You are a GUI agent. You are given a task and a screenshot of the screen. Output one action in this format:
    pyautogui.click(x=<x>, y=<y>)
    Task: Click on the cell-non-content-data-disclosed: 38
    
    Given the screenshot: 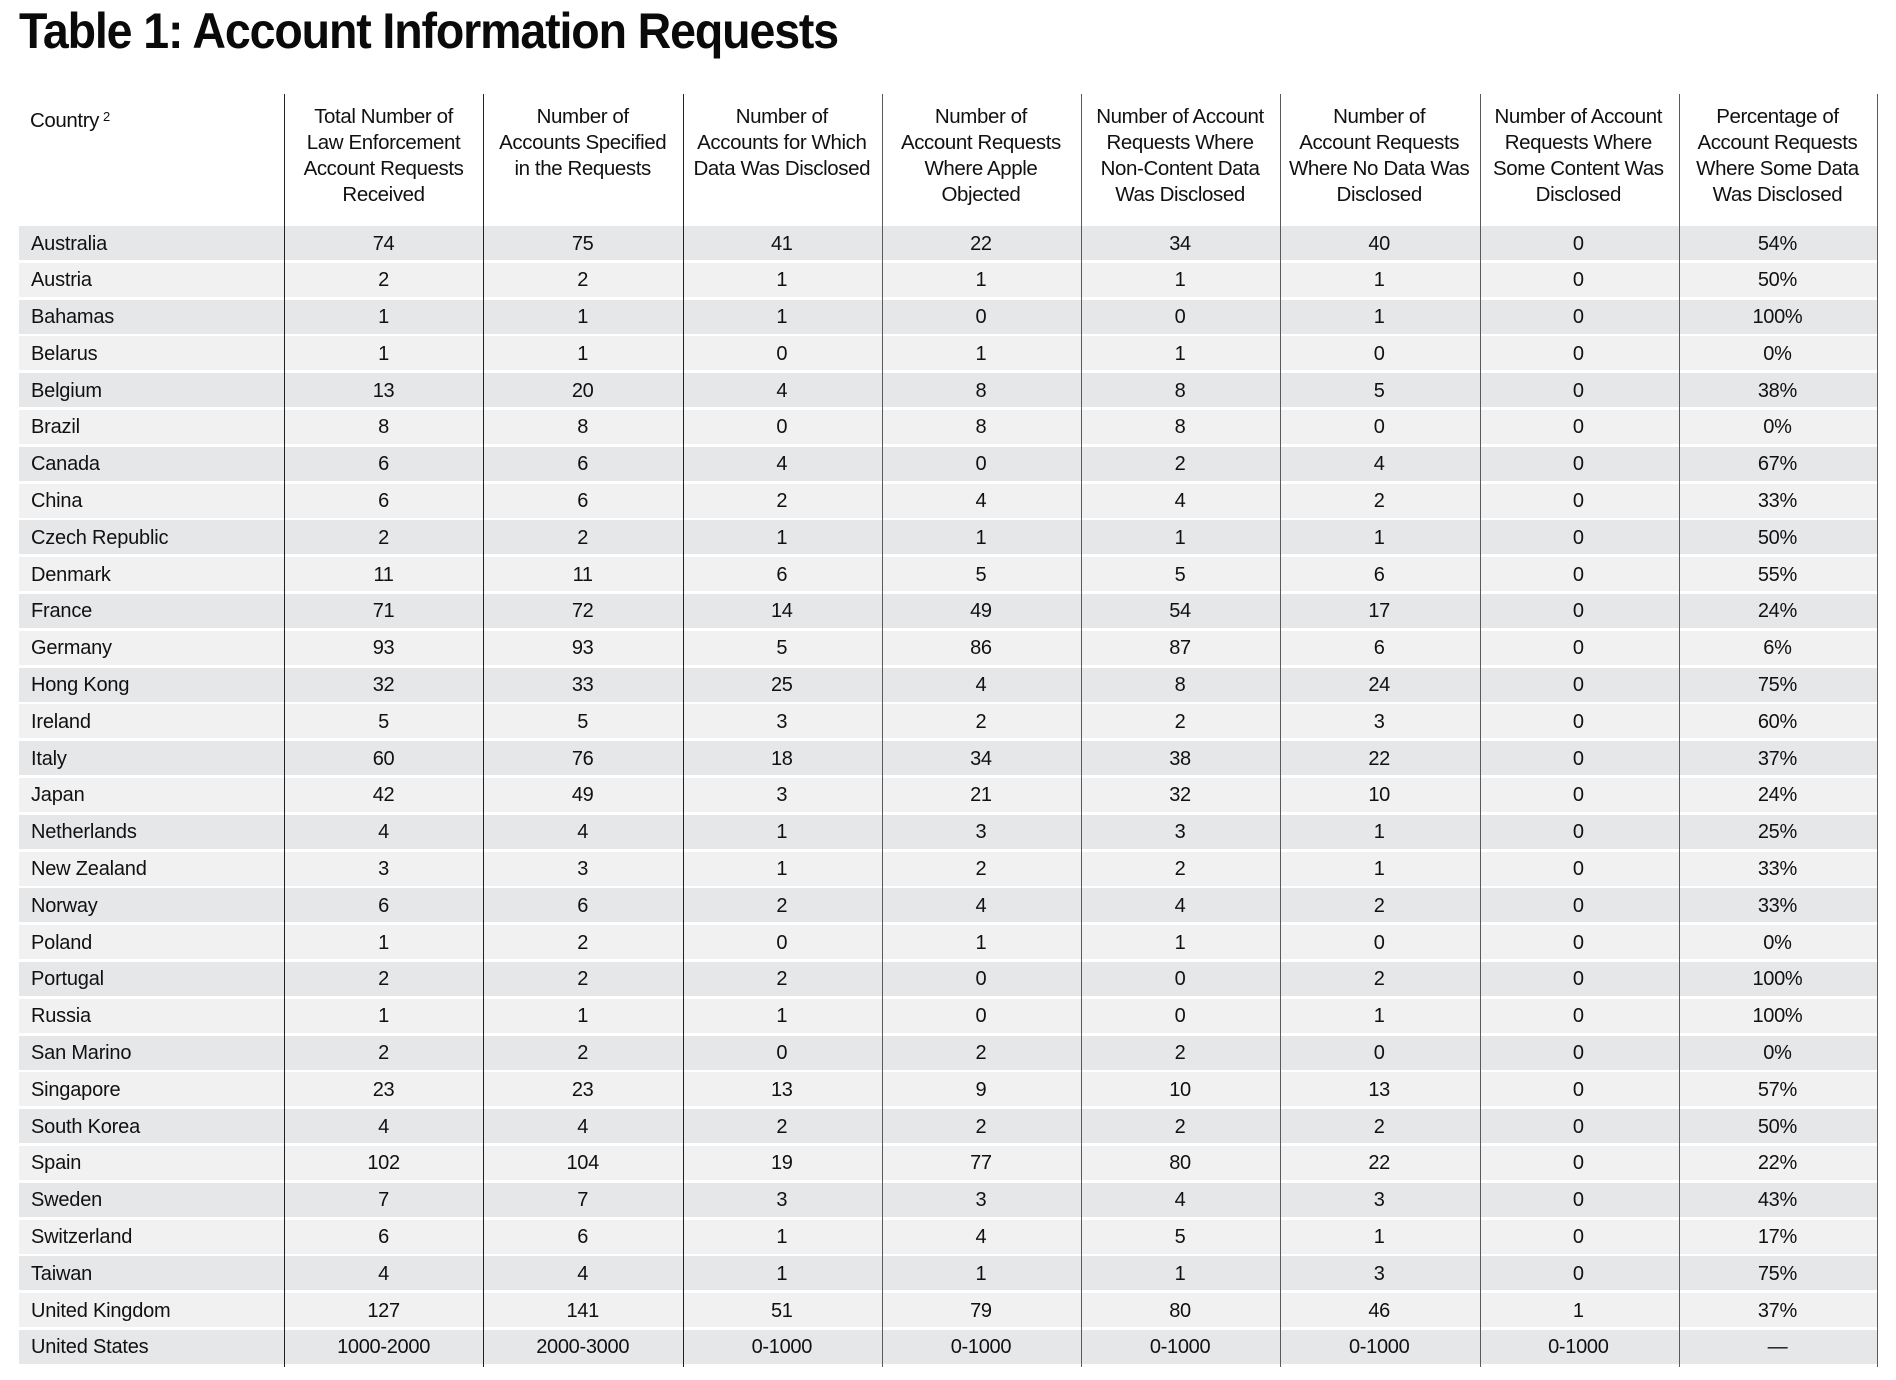 What is the action you would take?
    pyautogui.click(x=1180, y=758)
    